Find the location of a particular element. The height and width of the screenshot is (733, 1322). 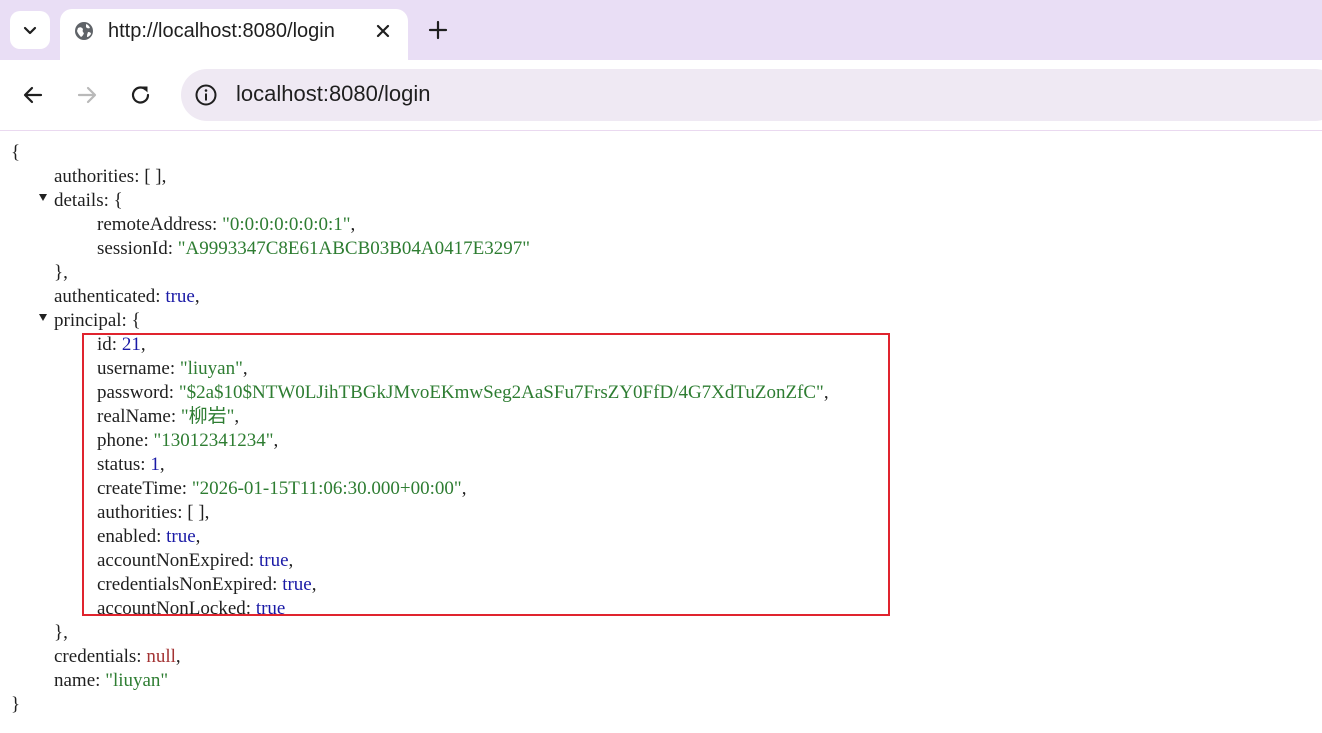

browser-tab-active: http://localhost:8080/login is located at coordinates (234, 34).